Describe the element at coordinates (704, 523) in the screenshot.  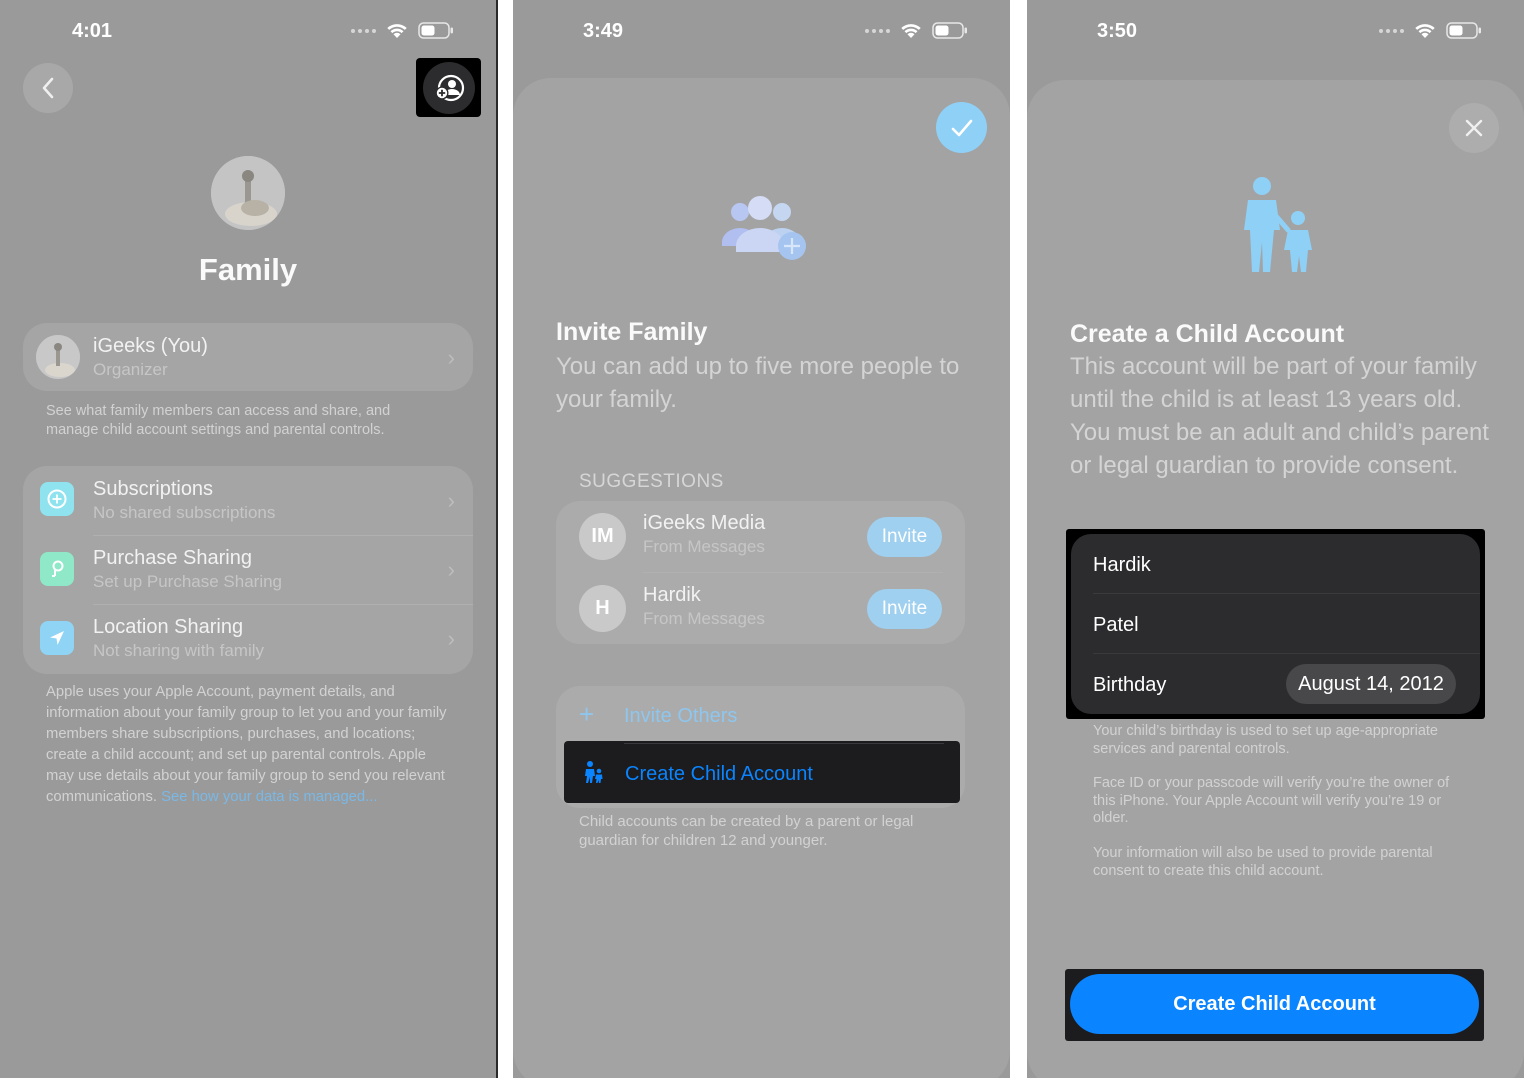
I see `contact-name: iGeeks Media` at that location.